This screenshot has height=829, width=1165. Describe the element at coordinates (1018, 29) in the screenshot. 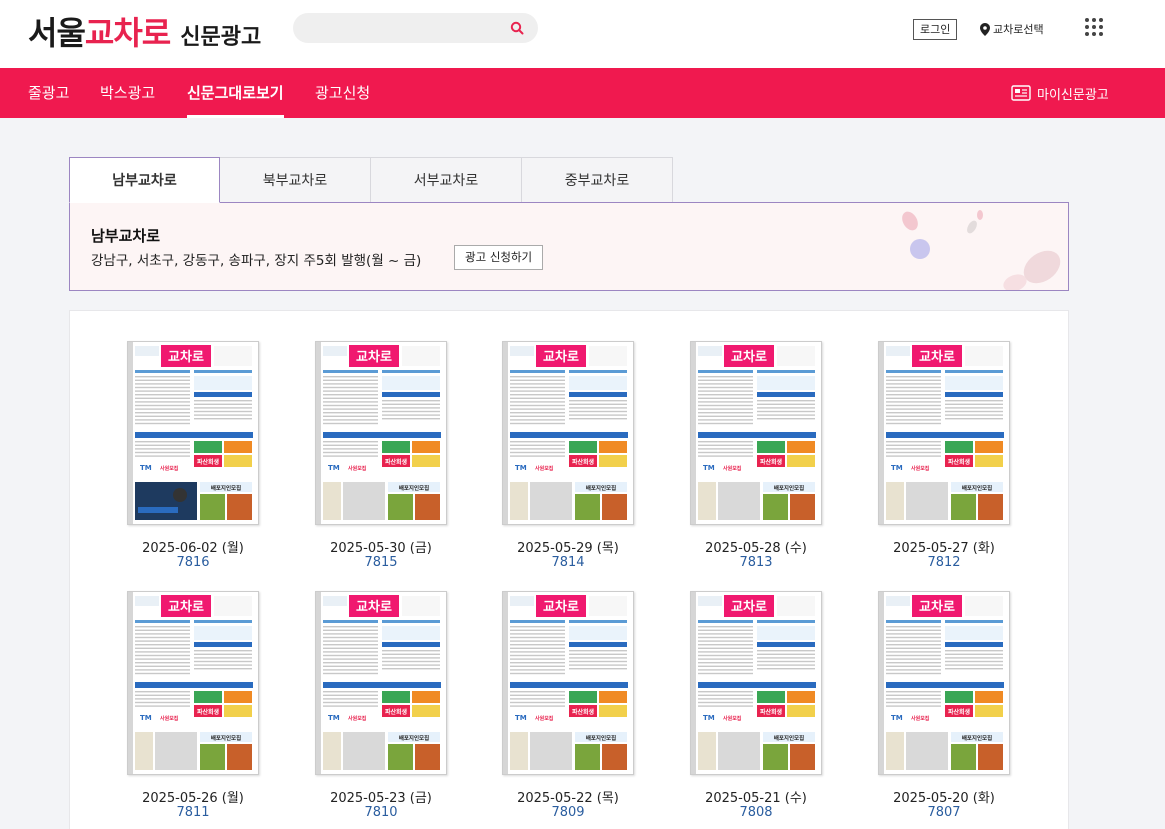

I see `region-select-label: 교차로선택` at that location.